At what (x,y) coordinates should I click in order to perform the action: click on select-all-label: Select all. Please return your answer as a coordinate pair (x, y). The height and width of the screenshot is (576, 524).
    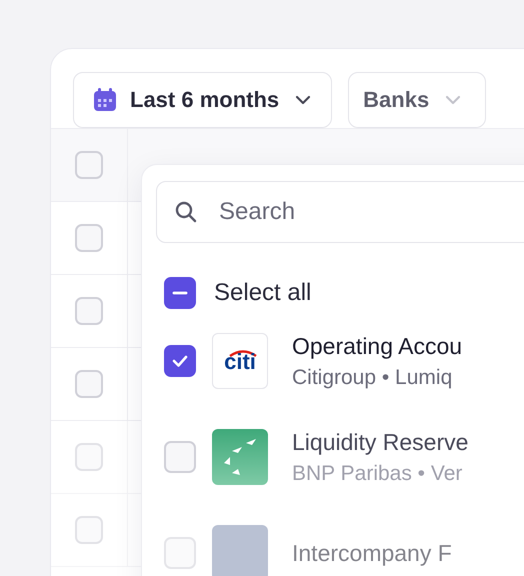
    Looking at the image, I should click on (263, 293).